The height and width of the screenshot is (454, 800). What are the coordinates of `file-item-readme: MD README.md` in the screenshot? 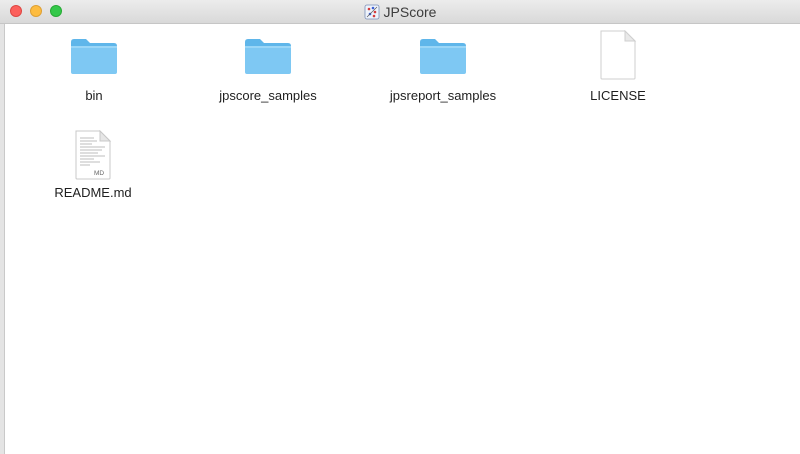 It's located at (93, 169).